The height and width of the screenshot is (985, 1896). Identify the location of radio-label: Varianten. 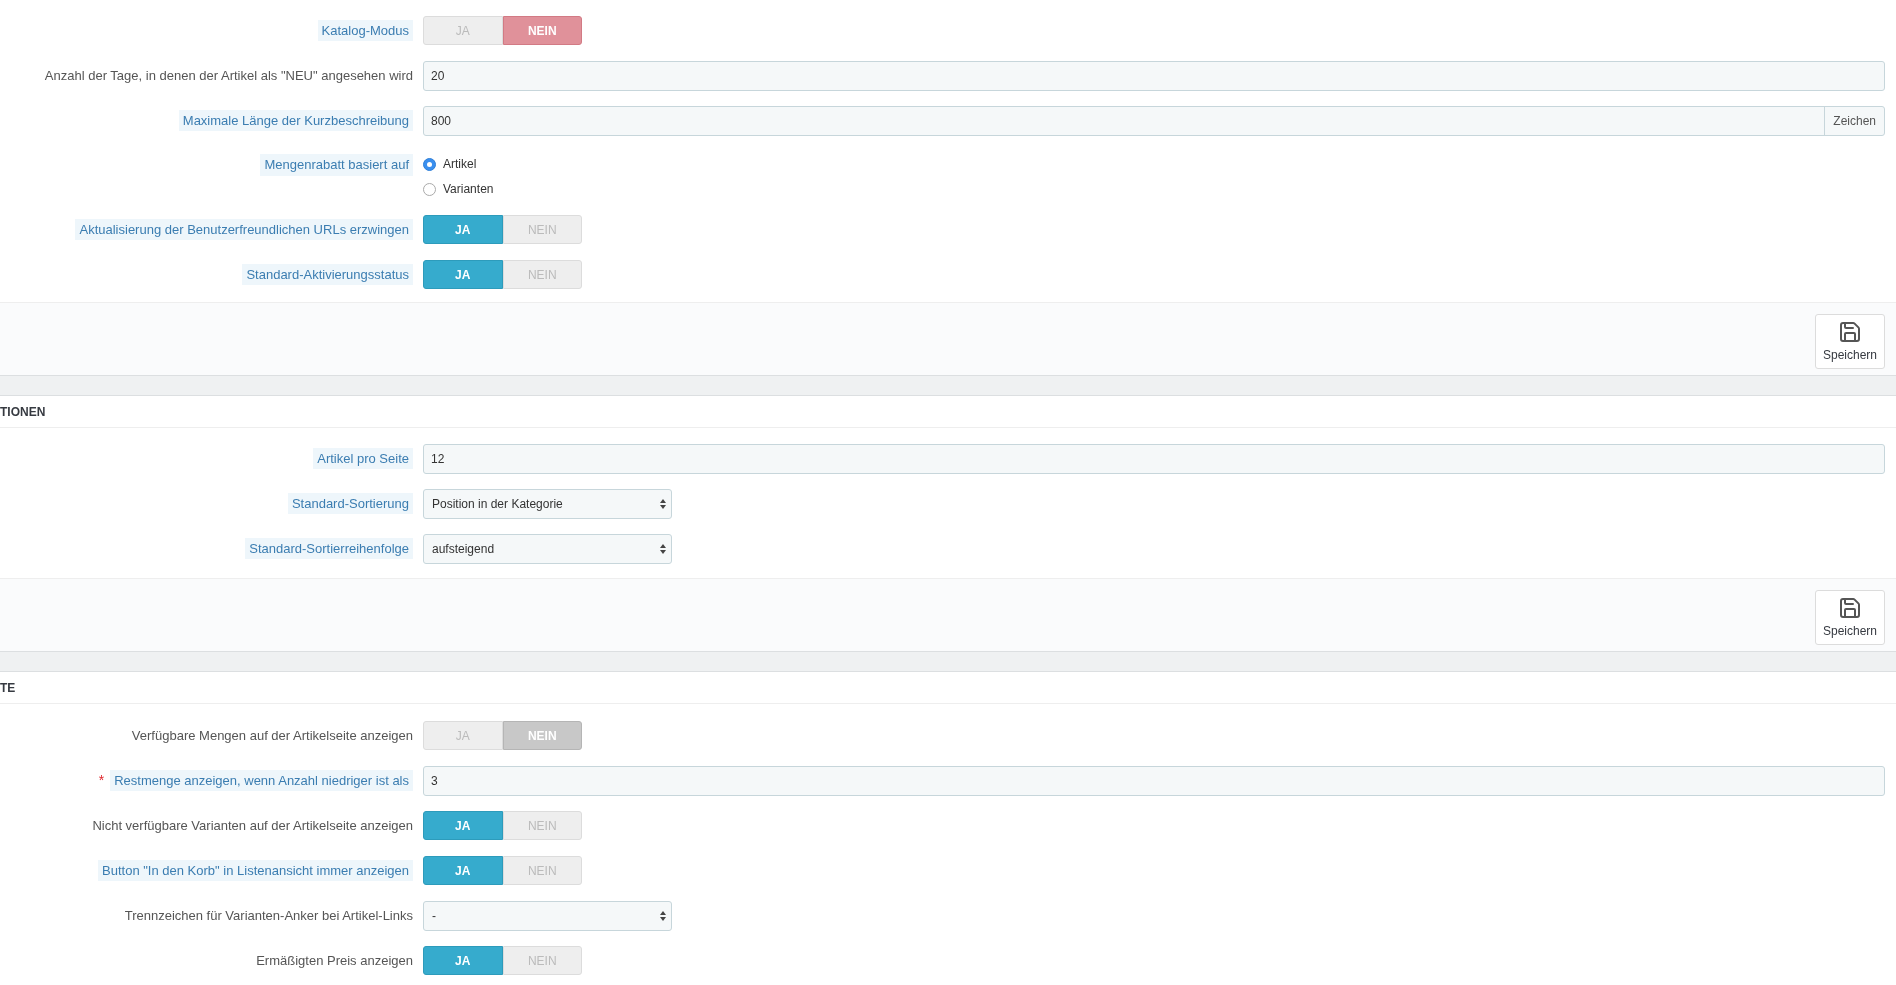
(468, 189).